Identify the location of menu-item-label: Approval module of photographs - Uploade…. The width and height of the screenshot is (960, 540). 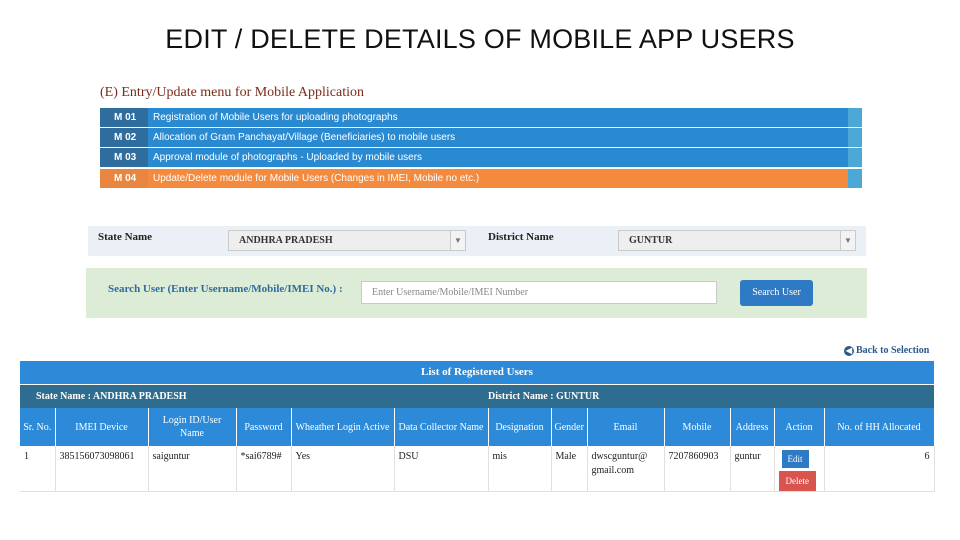
(498, 157).